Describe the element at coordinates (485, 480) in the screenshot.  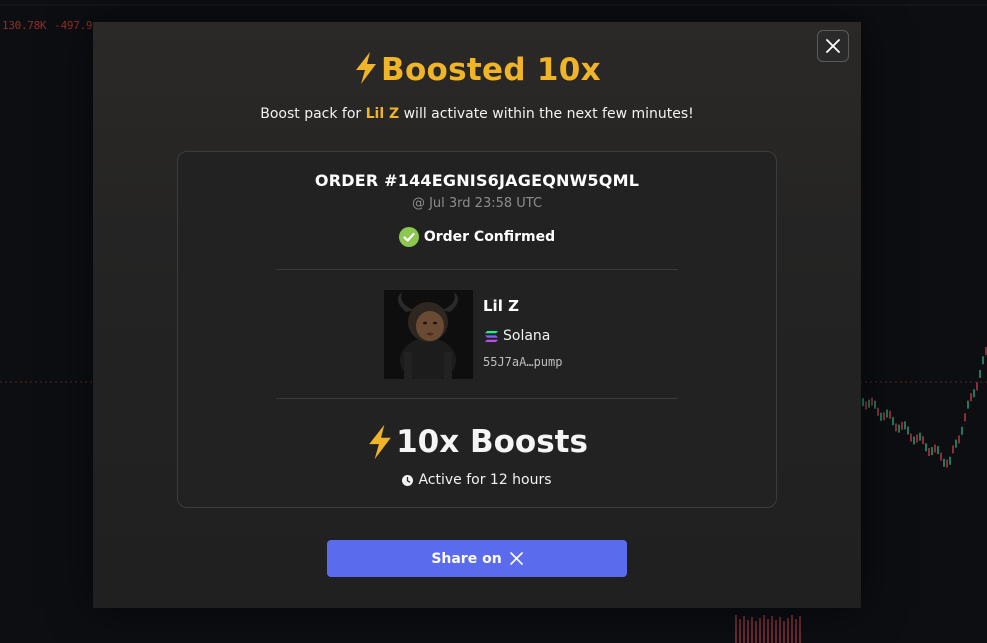
I see `boost-duration-text: Active for 12 hours` at that location.